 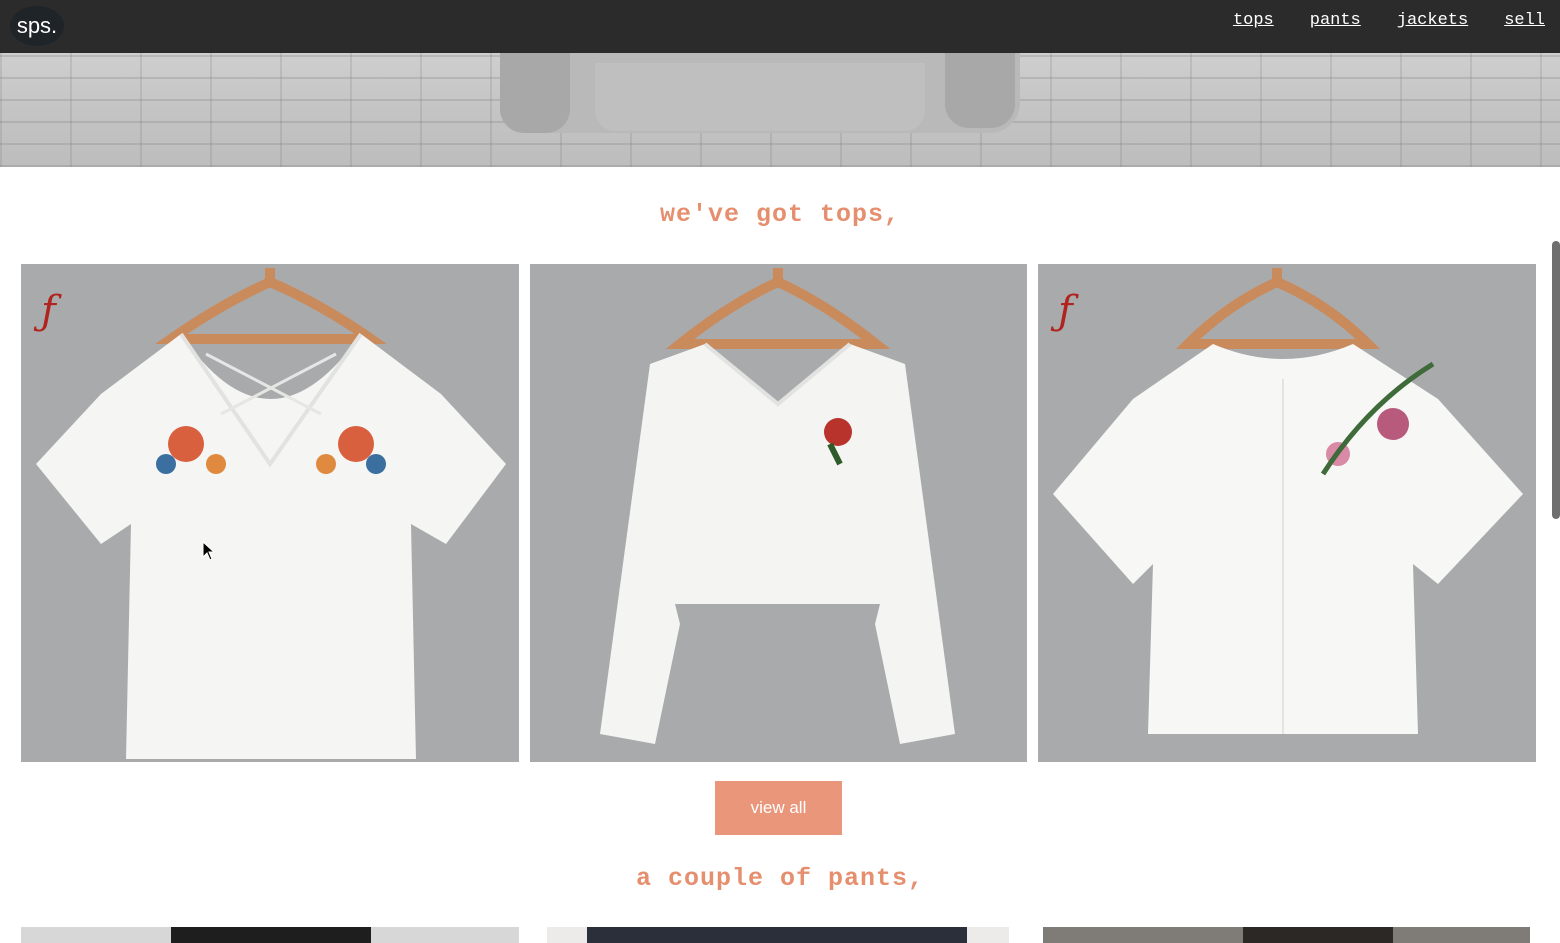 What do you see at coordinates (778, 808) in the screenshot?
I see `view-all-tops-button: view all` at bounding box center [778, 808].